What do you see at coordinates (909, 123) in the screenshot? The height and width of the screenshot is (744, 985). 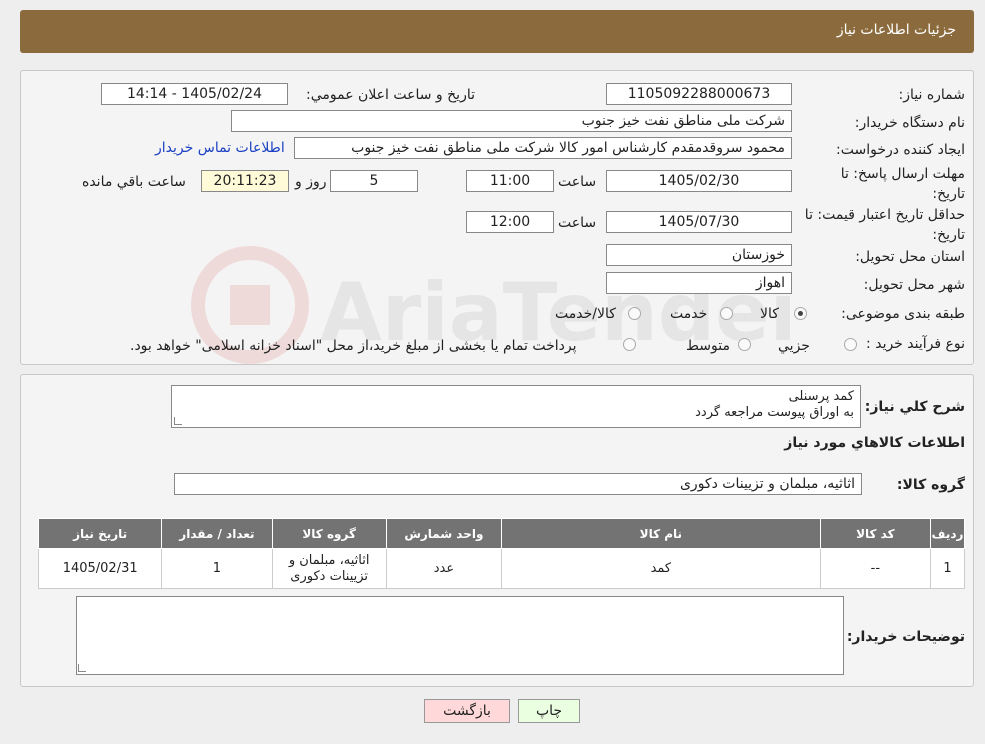 I see `buyer-org-label: نام دستگاه خریدار:` at bounding box center [909, 123].